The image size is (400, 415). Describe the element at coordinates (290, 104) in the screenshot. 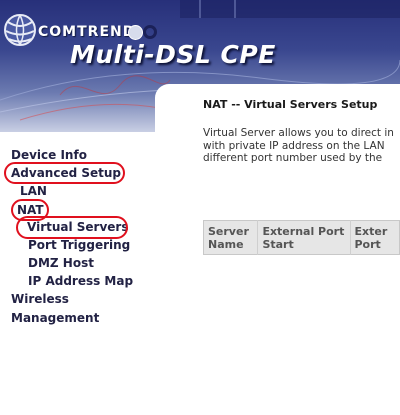

I see `page-title: NAT -- Virtual Servers Setup` at that location.